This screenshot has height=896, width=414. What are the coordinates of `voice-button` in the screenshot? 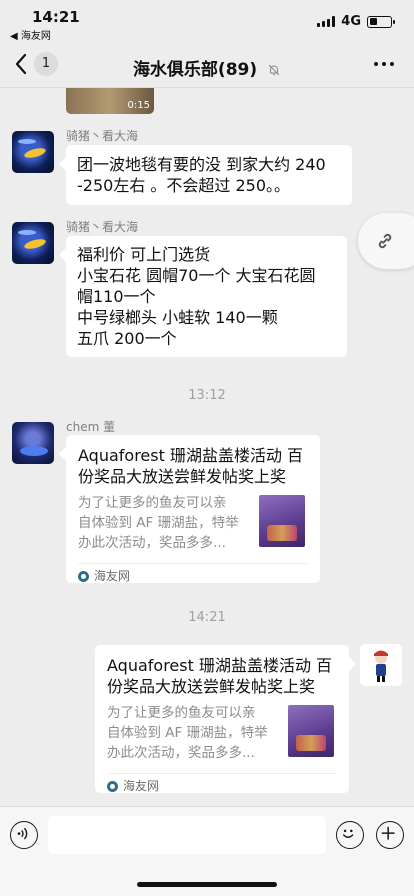 It's located at (24, 835).